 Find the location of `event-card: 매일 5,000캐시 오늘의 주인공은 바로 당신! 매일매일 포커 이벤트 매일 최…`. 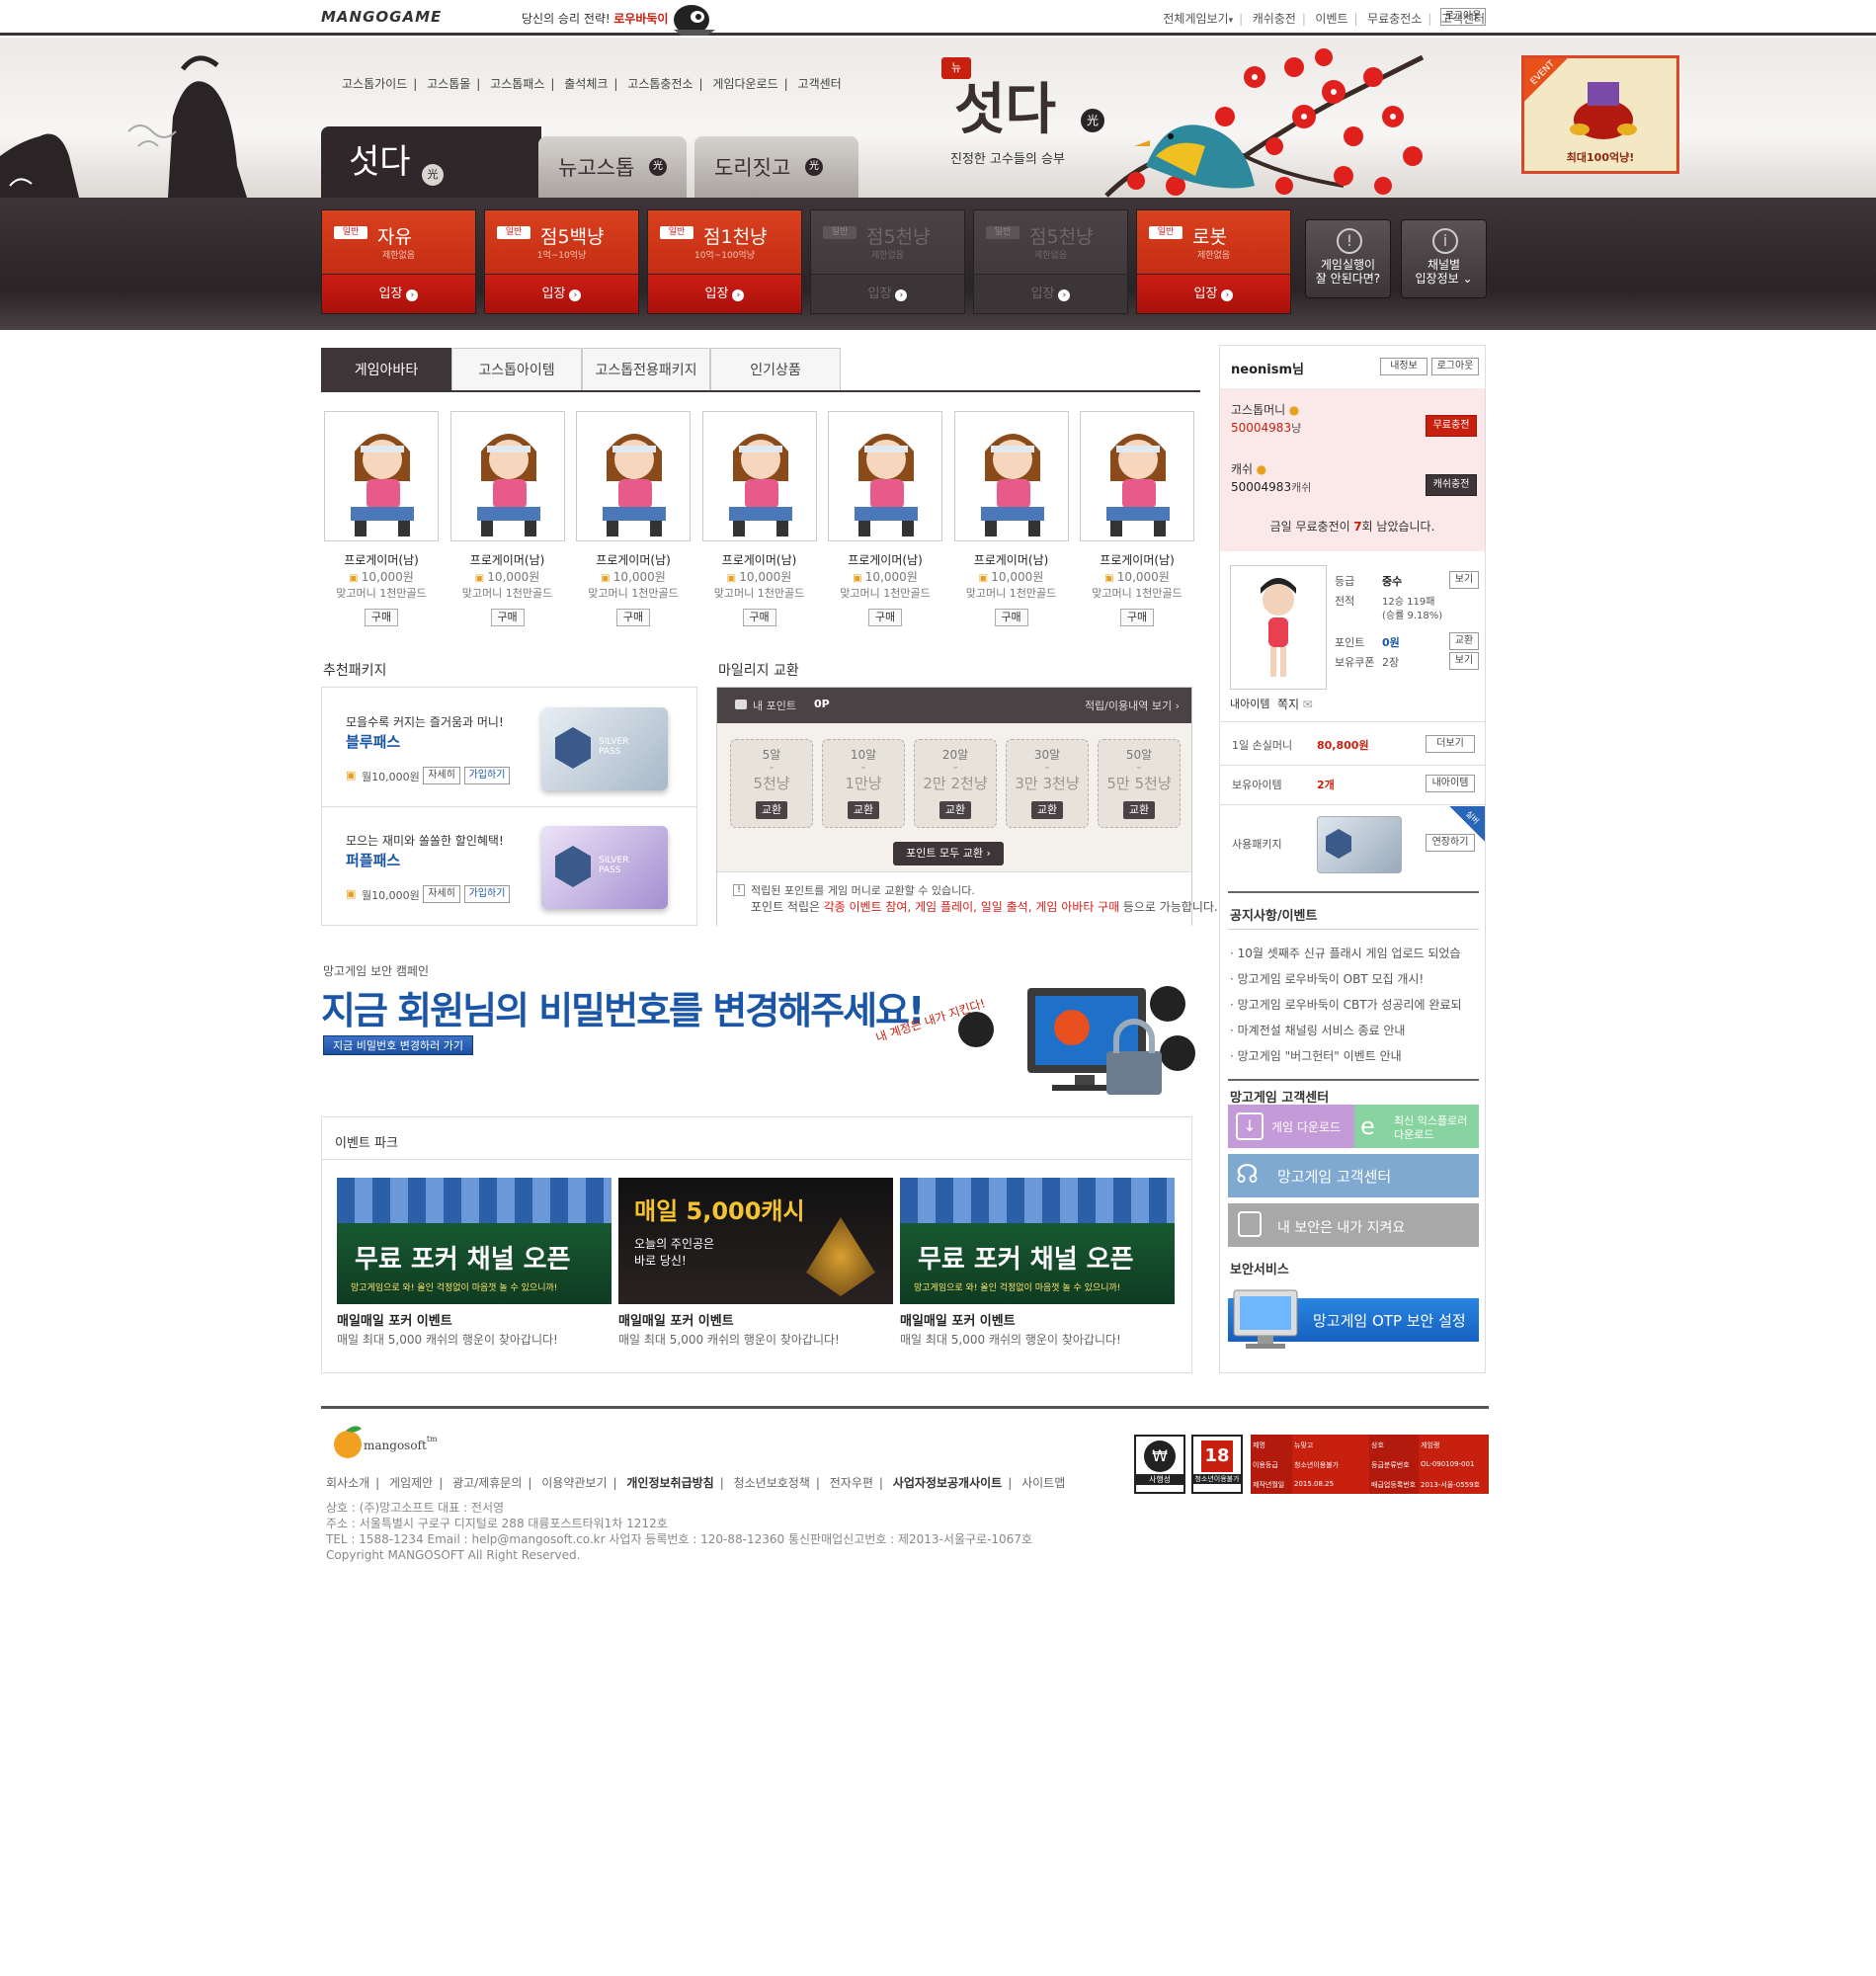

event-card: 매일 5,000캐시 오늘의 주인공은 바로 당신! 매일매일 포커 이벤트 매일 최… is located at coordinates (755, 1263).